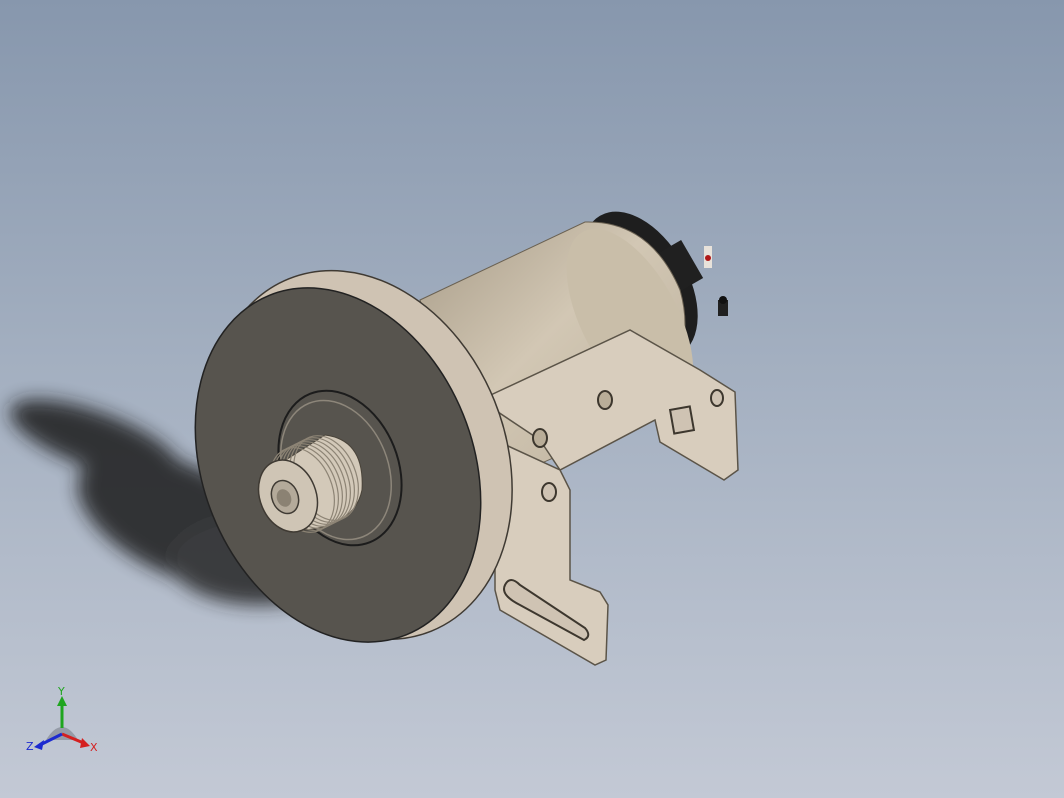 The width and height of the screenshot is (1064, 798). I want to click on x-axis-arrow-icon, so click(75, 740).